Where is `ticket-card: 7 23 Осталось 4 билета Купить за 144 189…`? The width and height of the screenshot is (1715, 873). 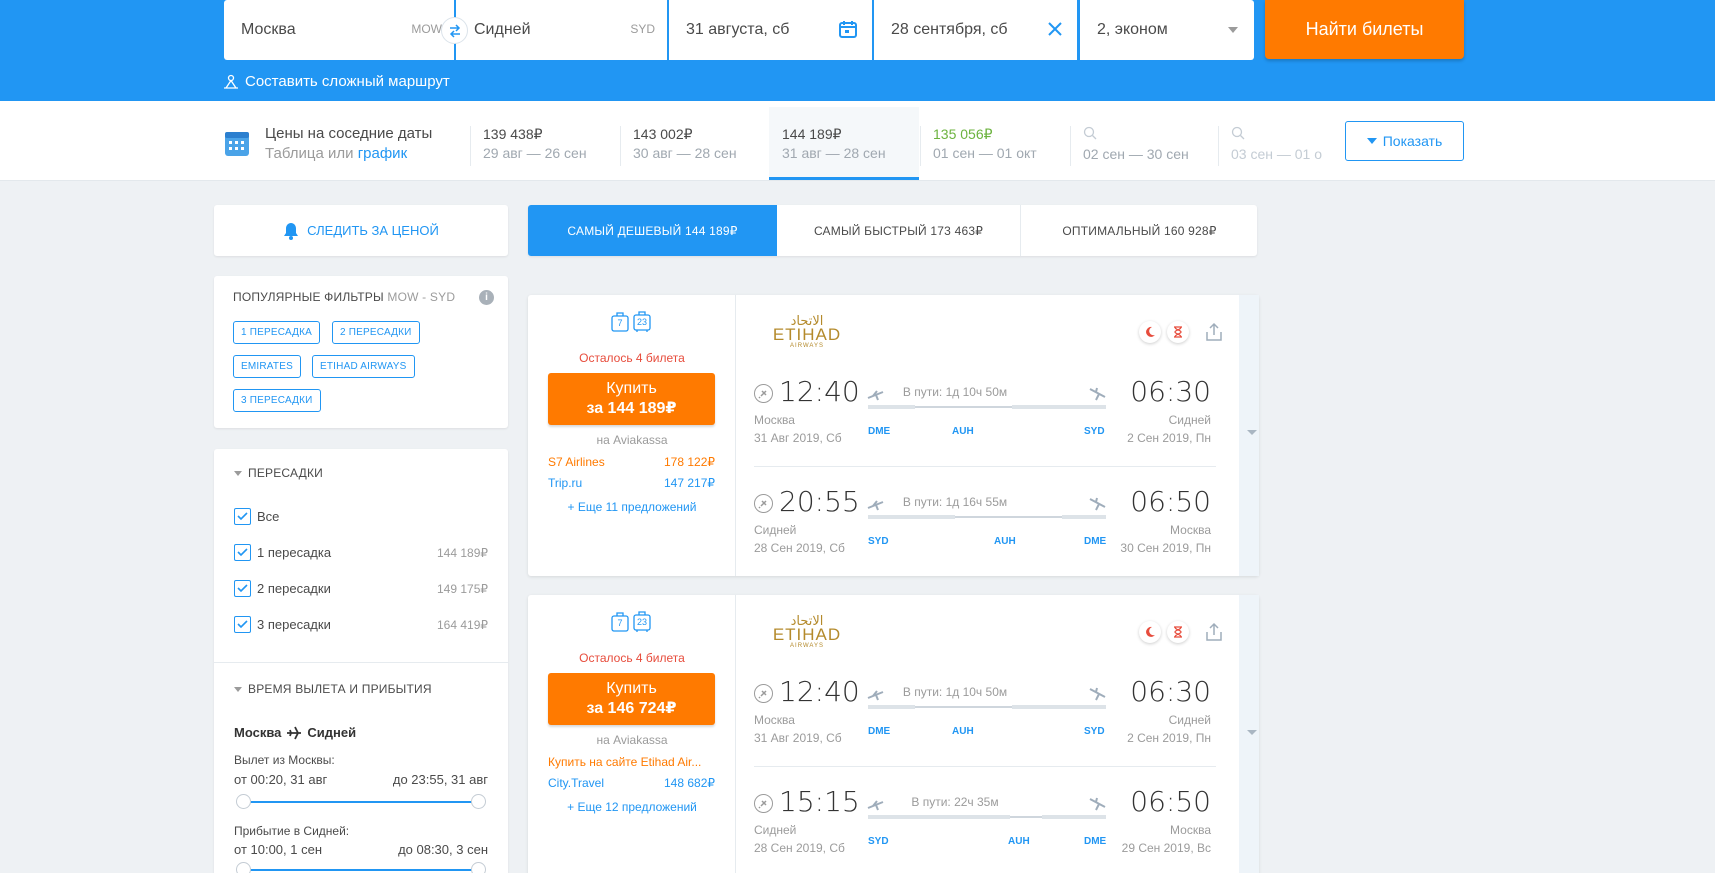
ticket-card: 7 23 Осталось 4 билета Купить за 144 189… is located at coordinates (893, 435).